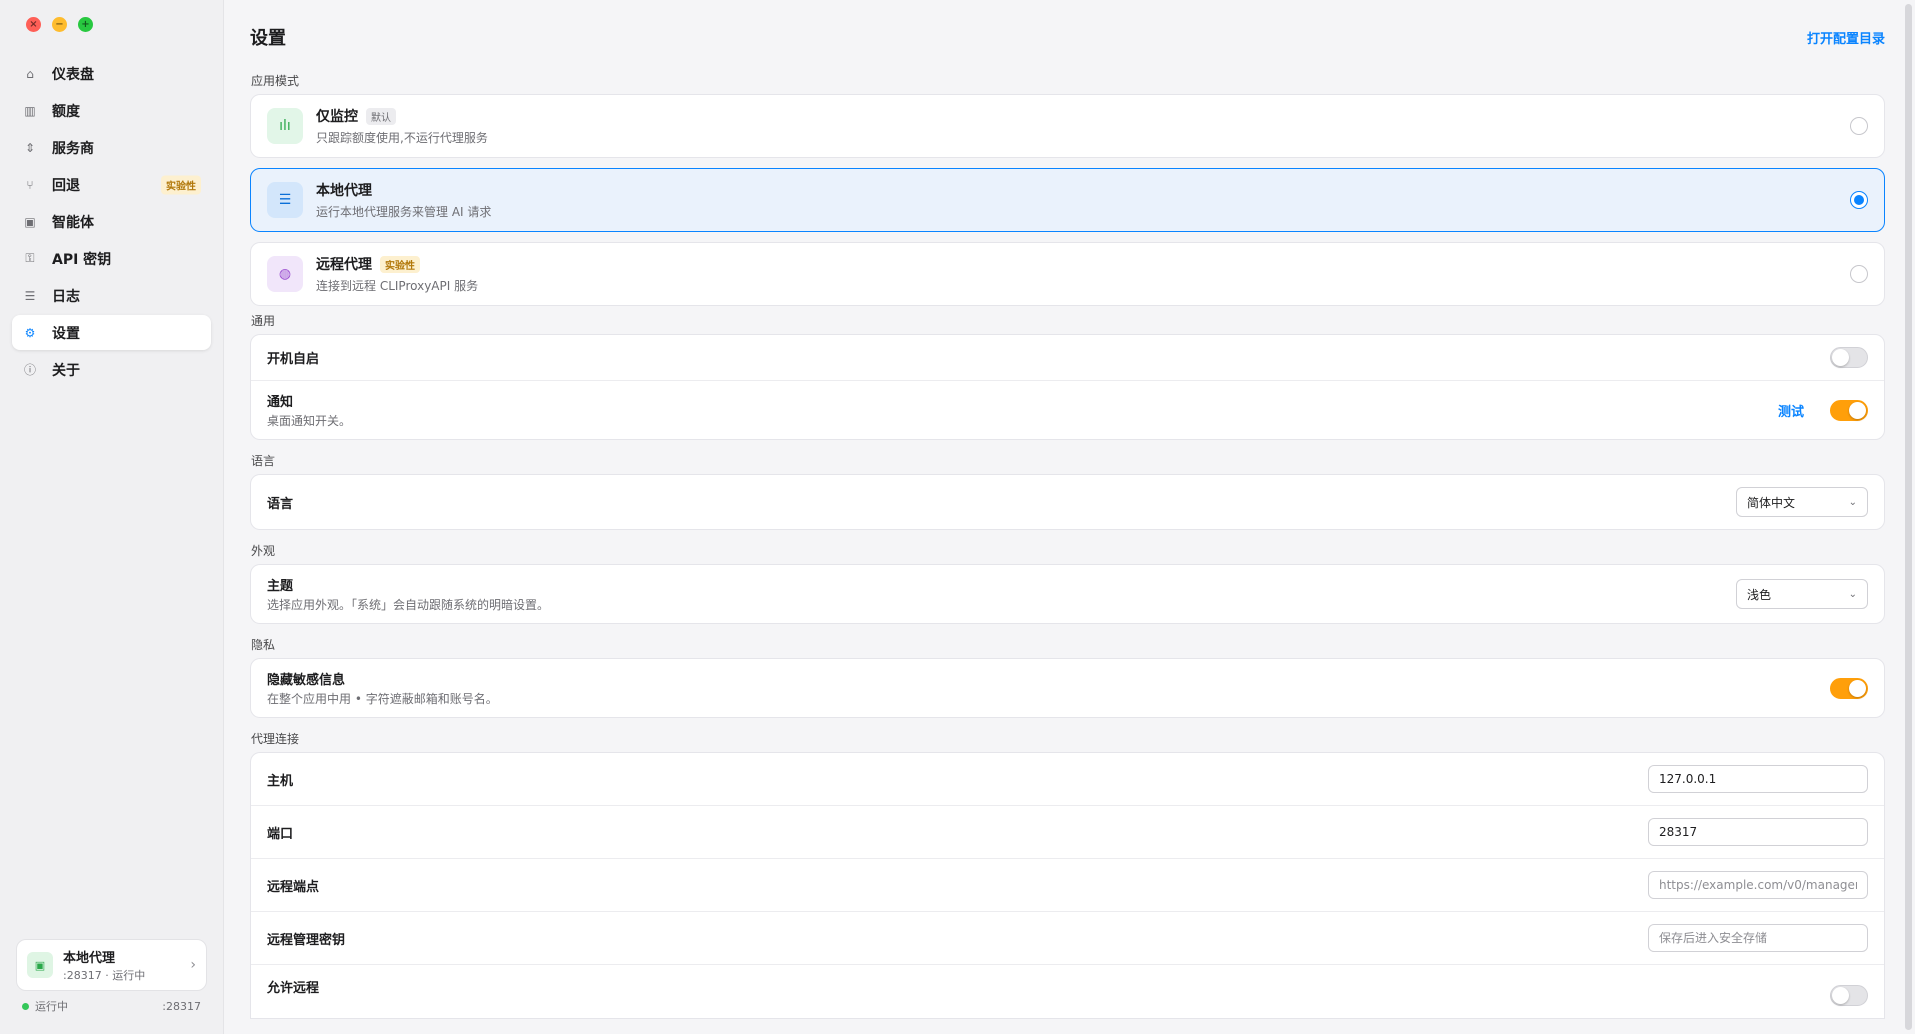 Image resolution: width=1915 pixels, height=1034 pixels. What do you see at coordinates (89, 958) in the screenshot?
I see `proxy-status-title: 本地代理` at bounding box center [89, 958].